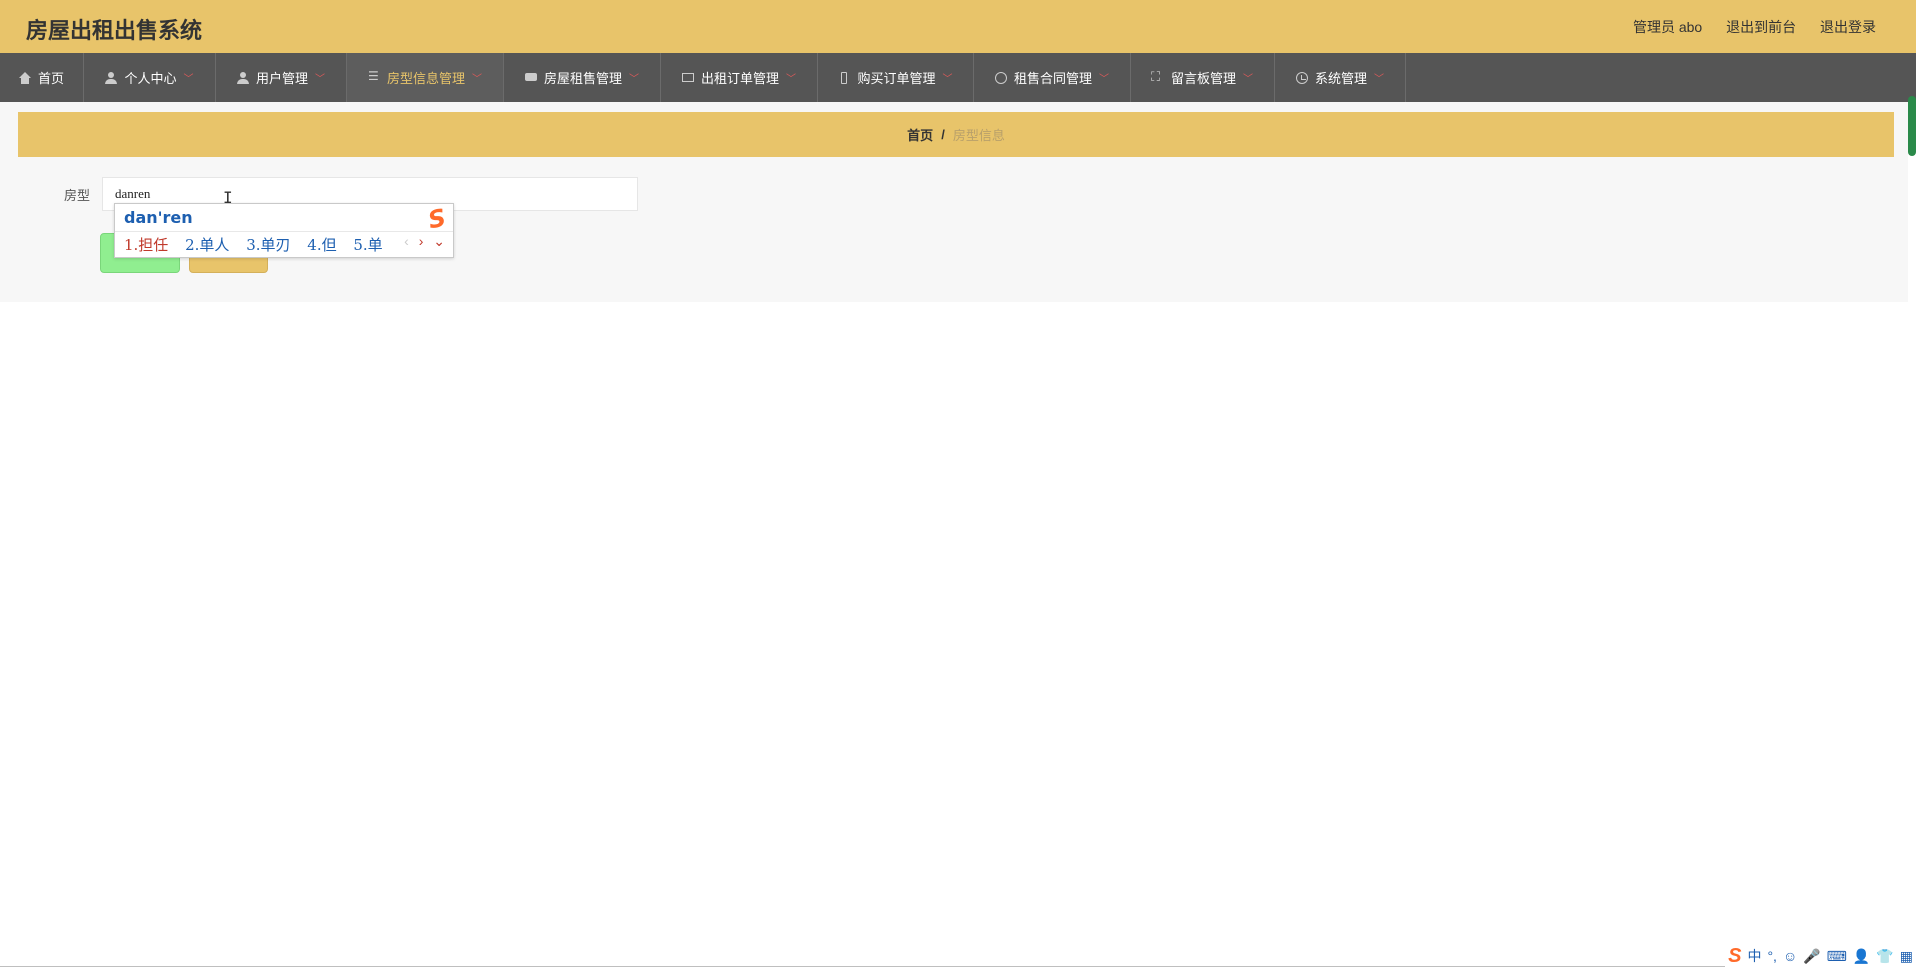  I want to click on ime-divider, so click(284, 231).